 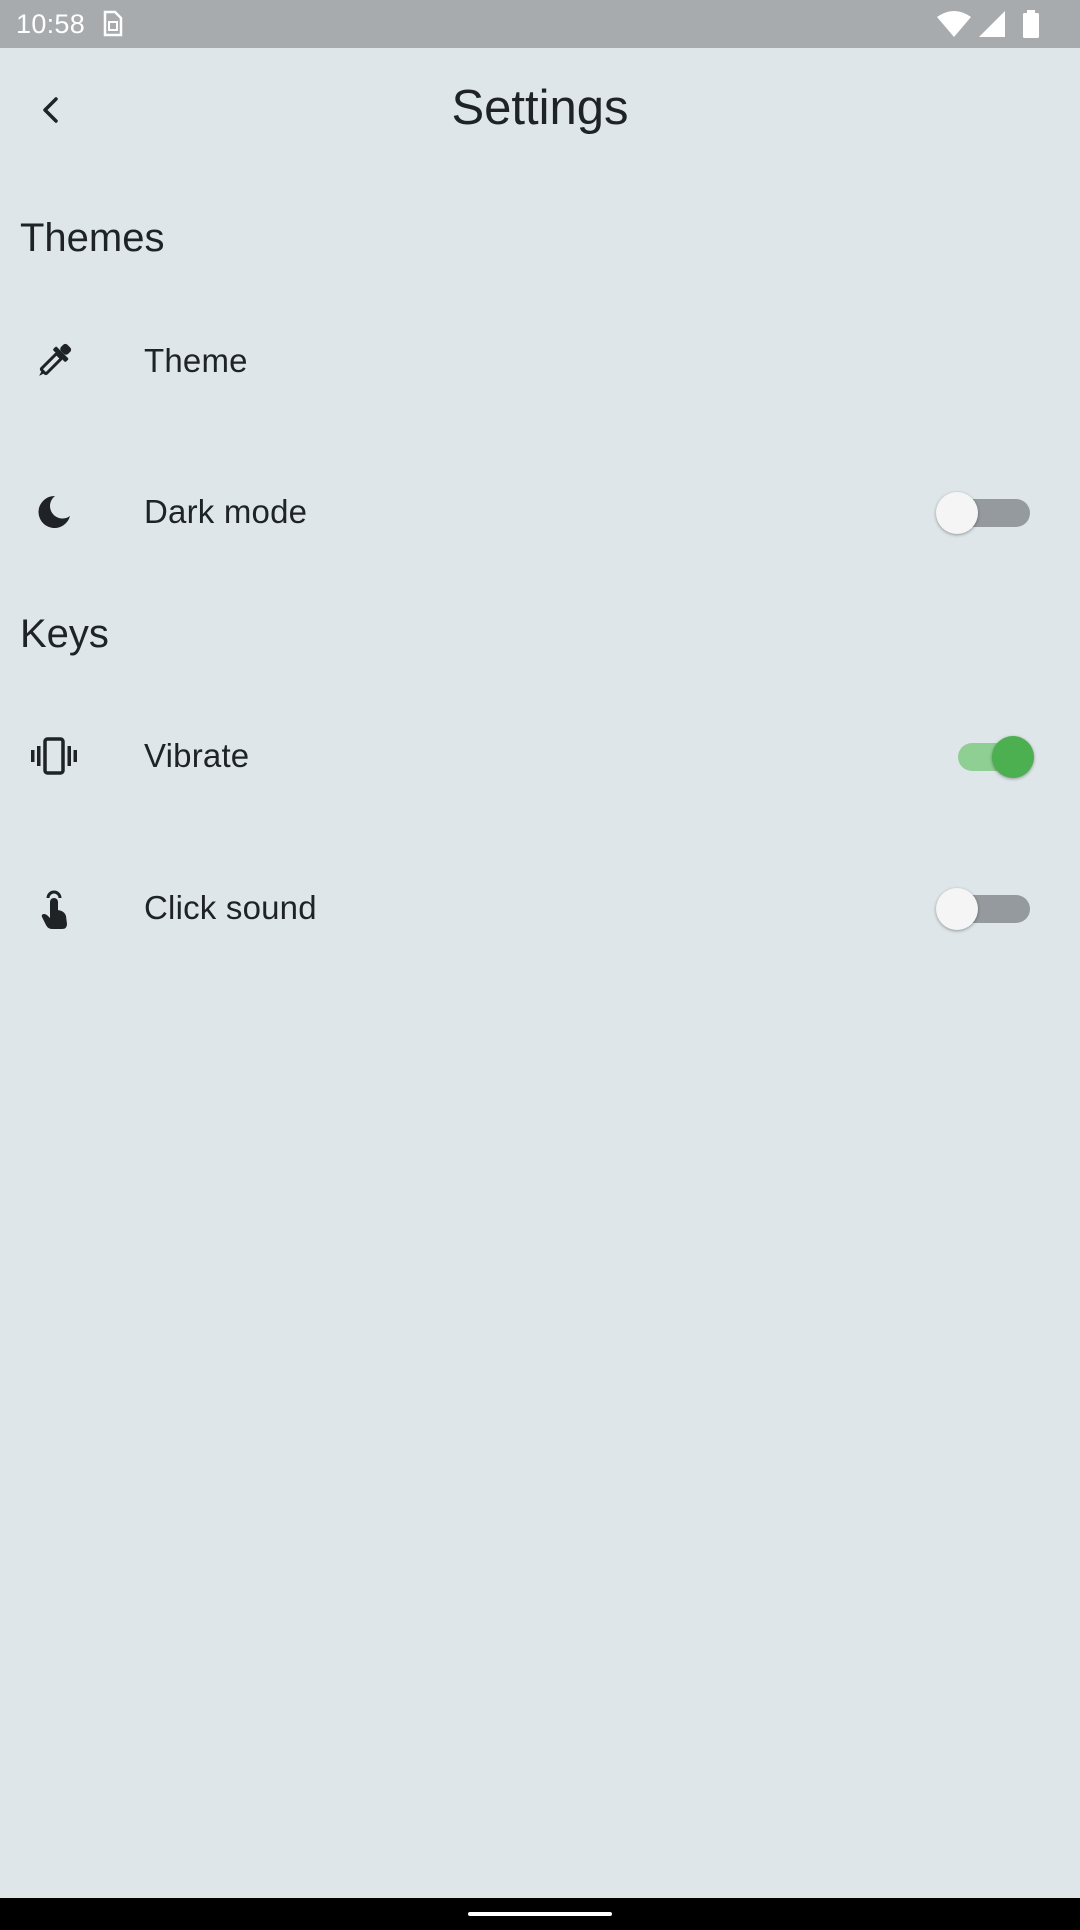 What do you see at coordinates (540, 908) in the screenshot?
I see `settings-item-click-sound: Click sound` at bounding box center [540, 908].